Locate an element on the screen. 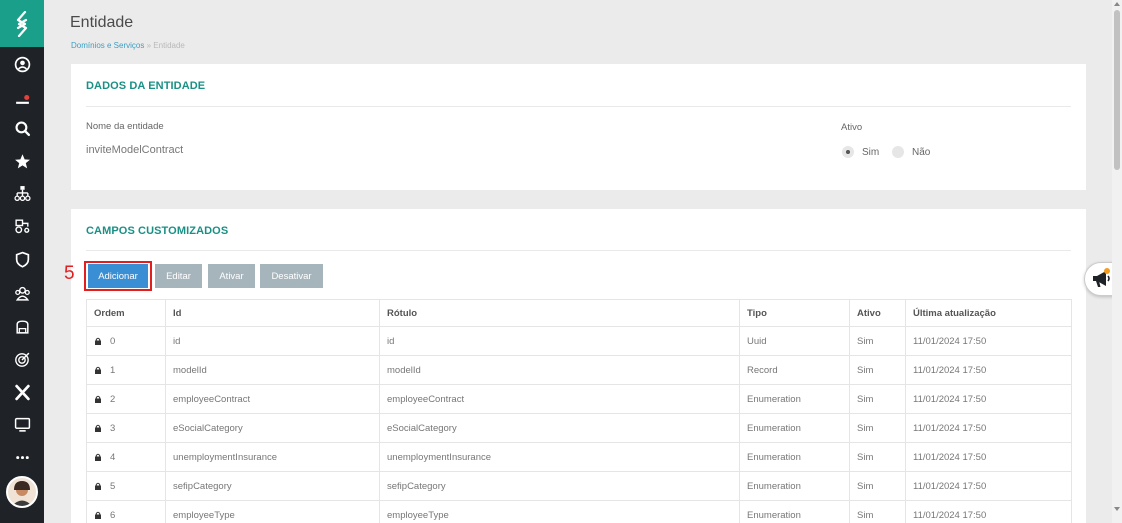 This screenshot has width=1122, height=523. active-no-radio is located at coordinates (898, 152).